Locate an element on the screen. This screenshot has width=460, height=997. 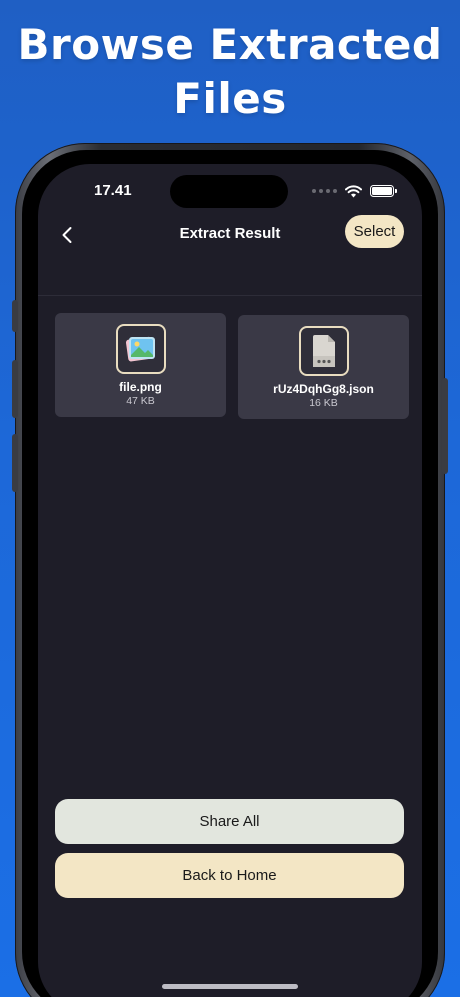
battery-icon is located at coordinates (383, 191).